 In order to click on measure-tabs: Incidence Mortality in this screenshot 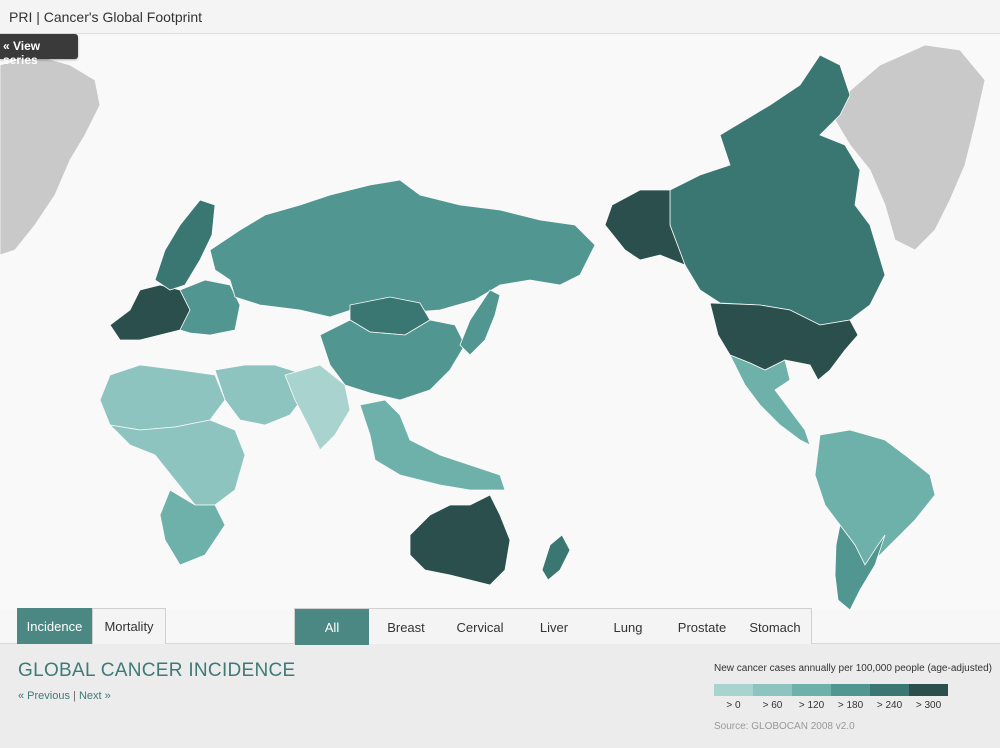, I will do `click(91, 626)`.